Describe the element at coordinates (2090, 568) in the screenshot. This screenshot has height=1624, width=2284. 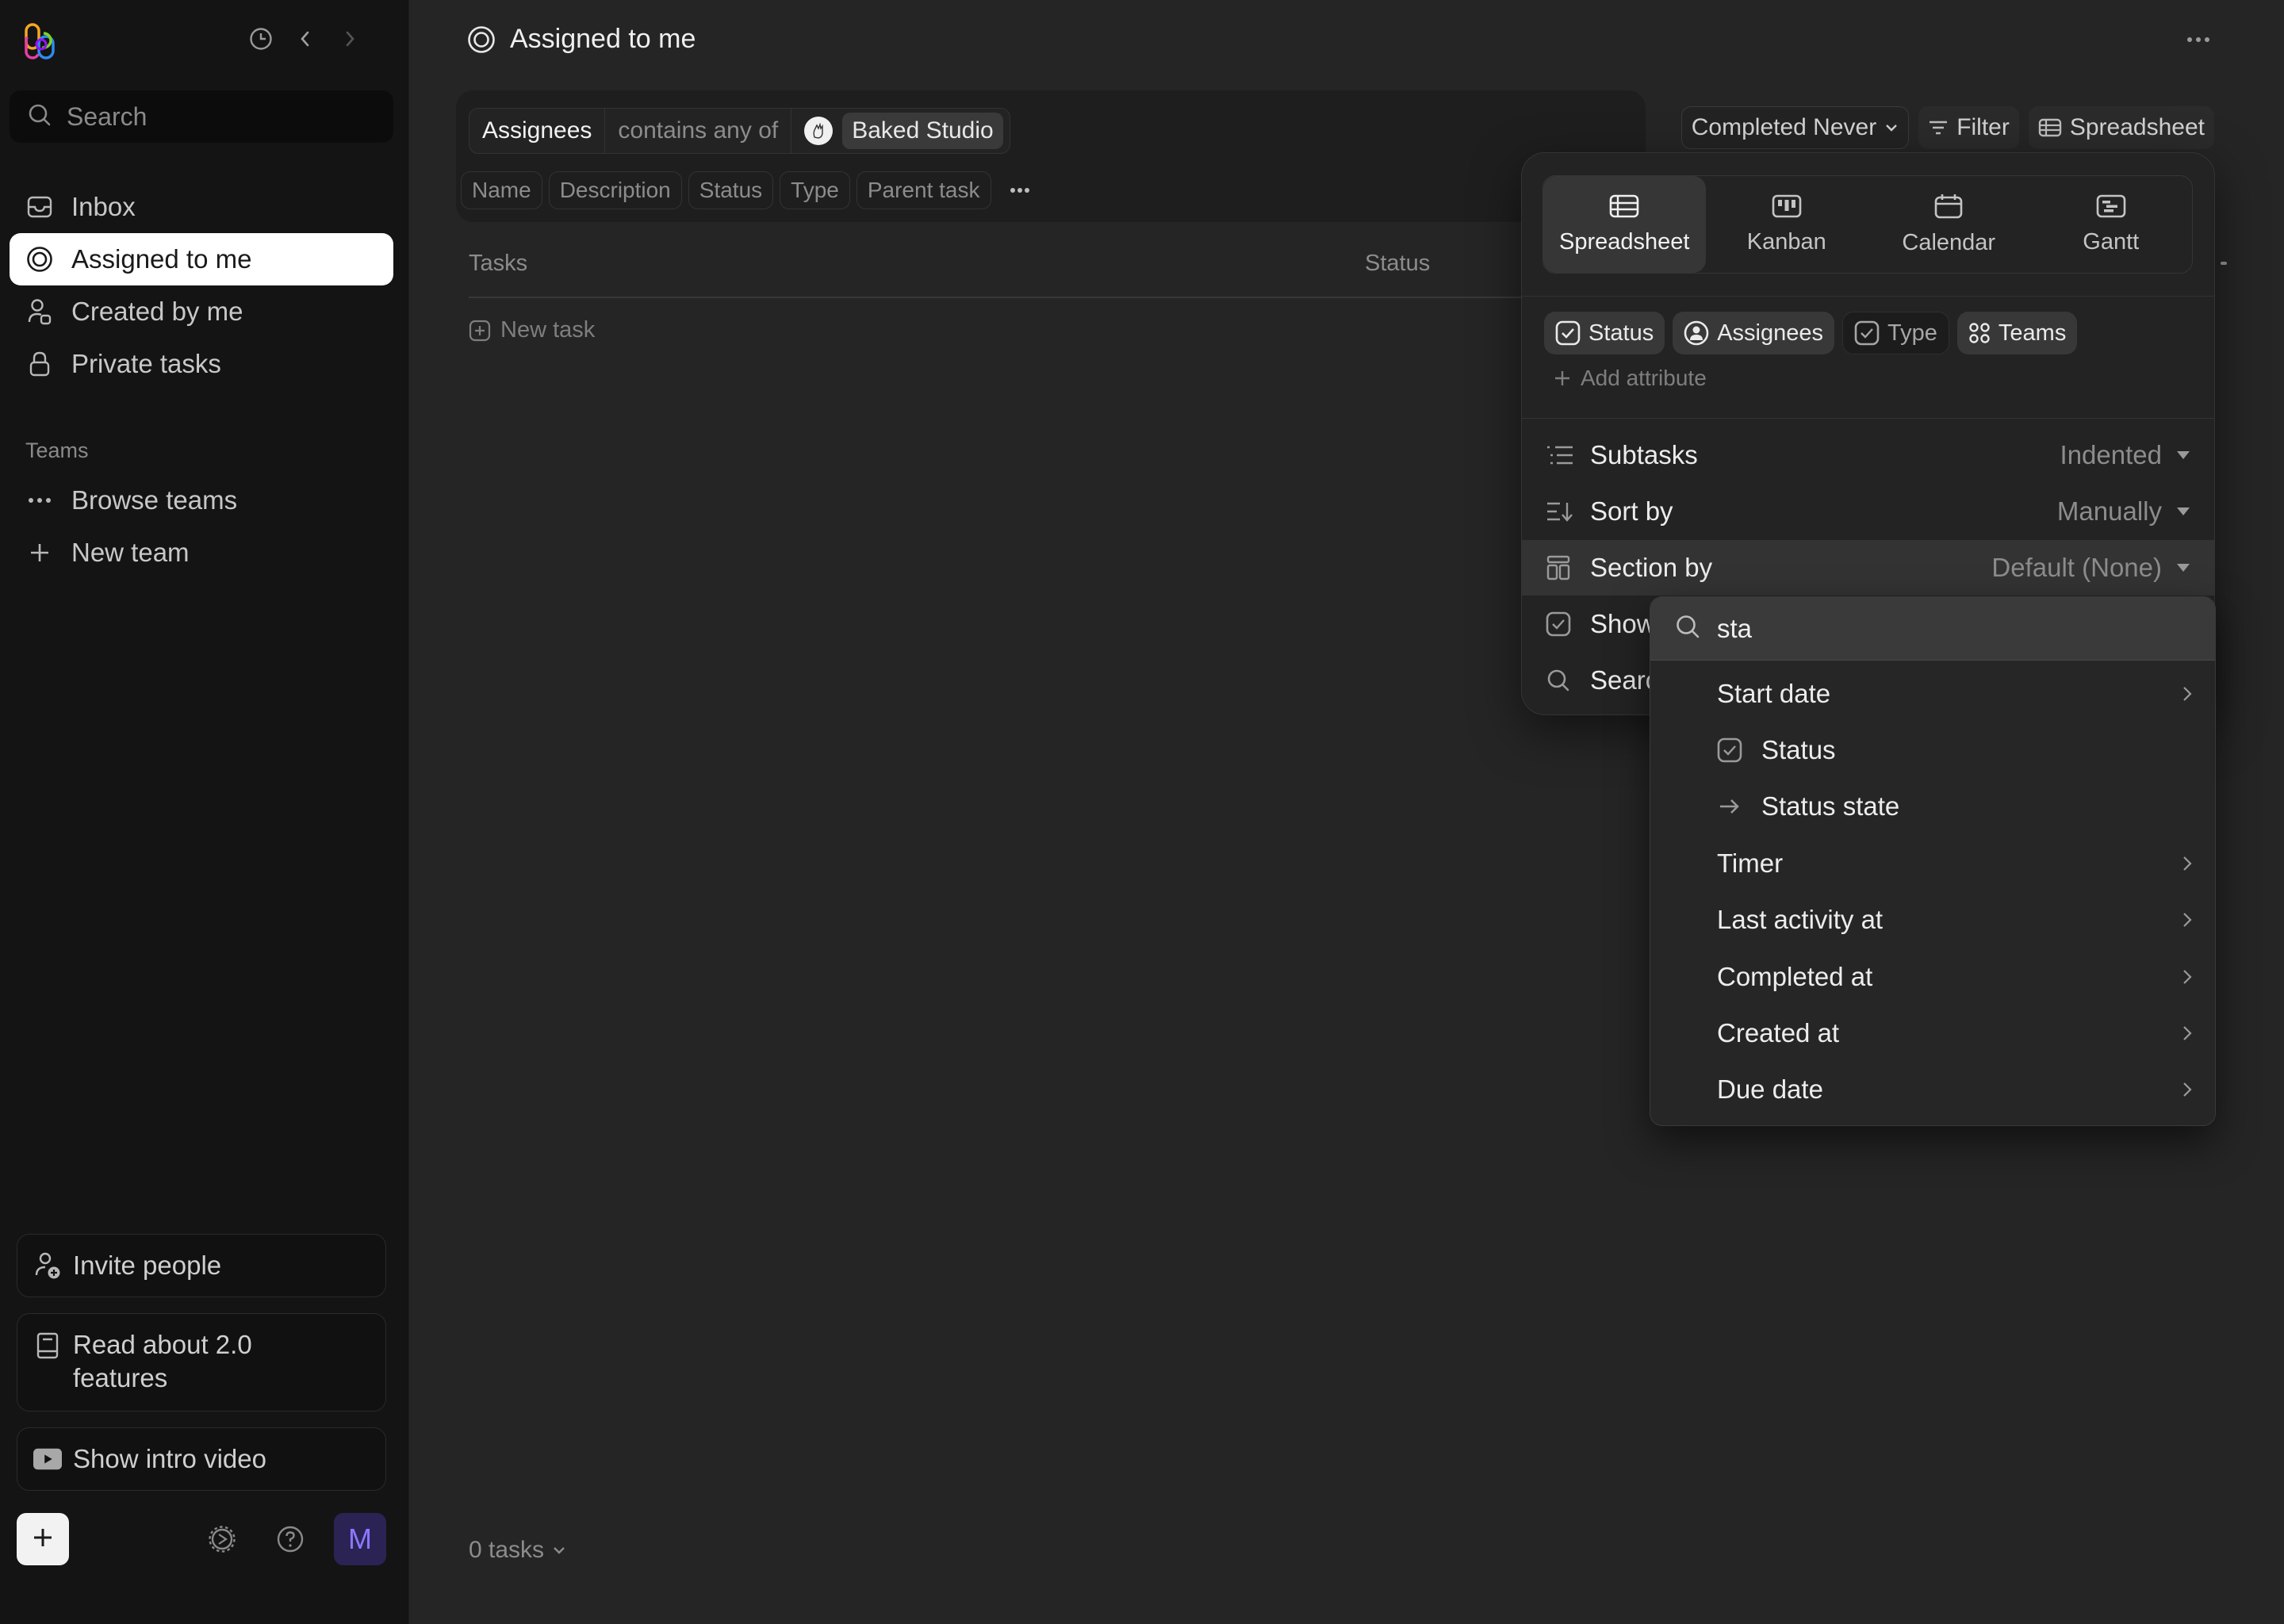
I see `option-value-dropdown: Default (None)` at that location.